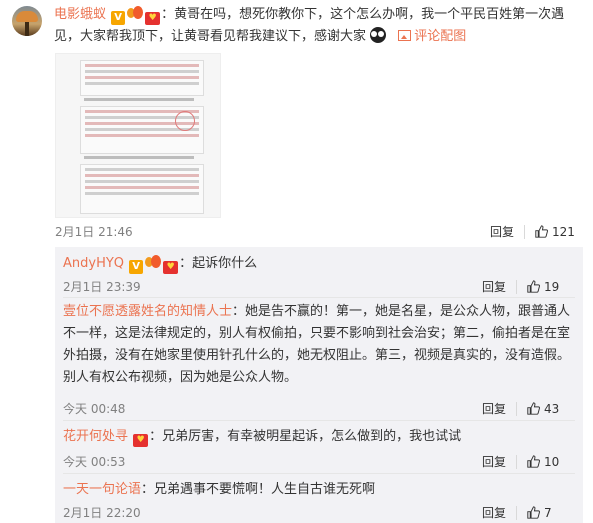  What do you see at coordinates (520, 461) in the screenshot?
I see `reply-actions: 回复 10` at bounding box center [520, 461].